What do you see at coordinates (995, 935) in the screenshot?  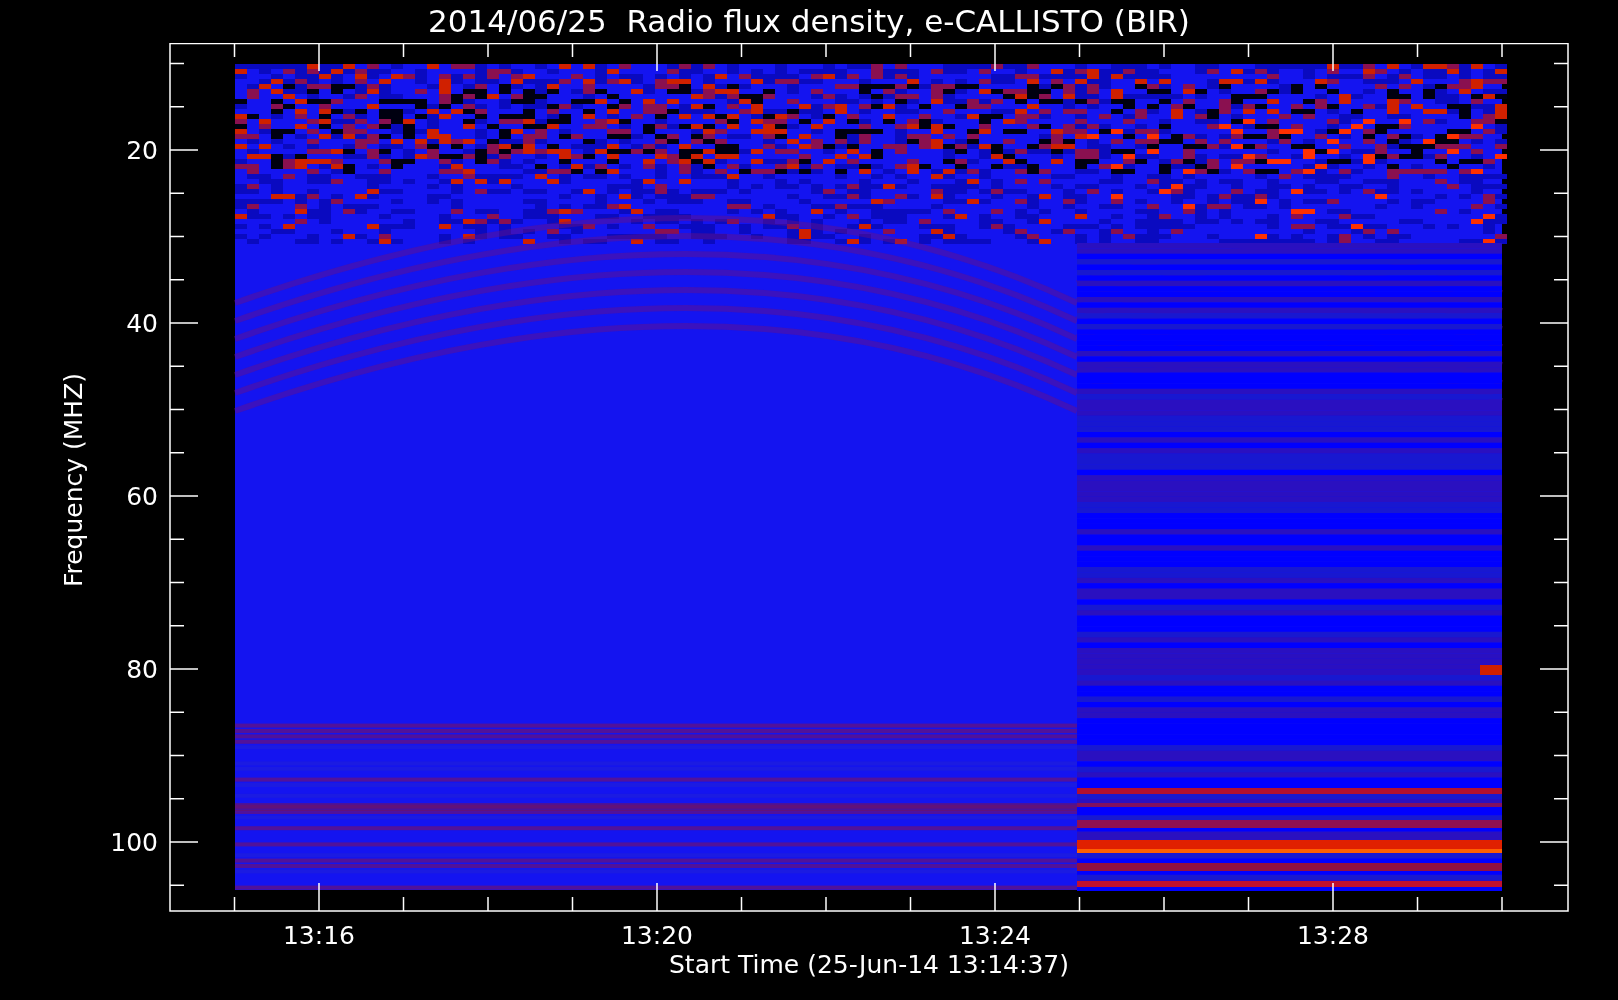 I see `x-tick-label: 13:24` at bounding box center [995, 935].